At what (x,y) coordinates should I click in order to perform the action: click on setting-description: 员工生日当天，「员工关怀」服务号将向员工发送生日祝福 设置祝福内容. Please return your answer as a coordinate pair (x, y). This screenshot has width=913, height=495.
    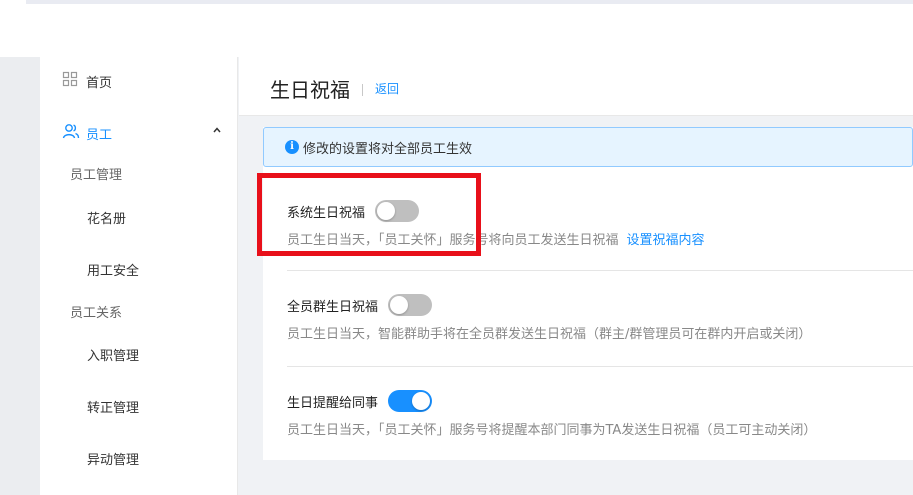
    Looking at the image, I should click on (600, 238).